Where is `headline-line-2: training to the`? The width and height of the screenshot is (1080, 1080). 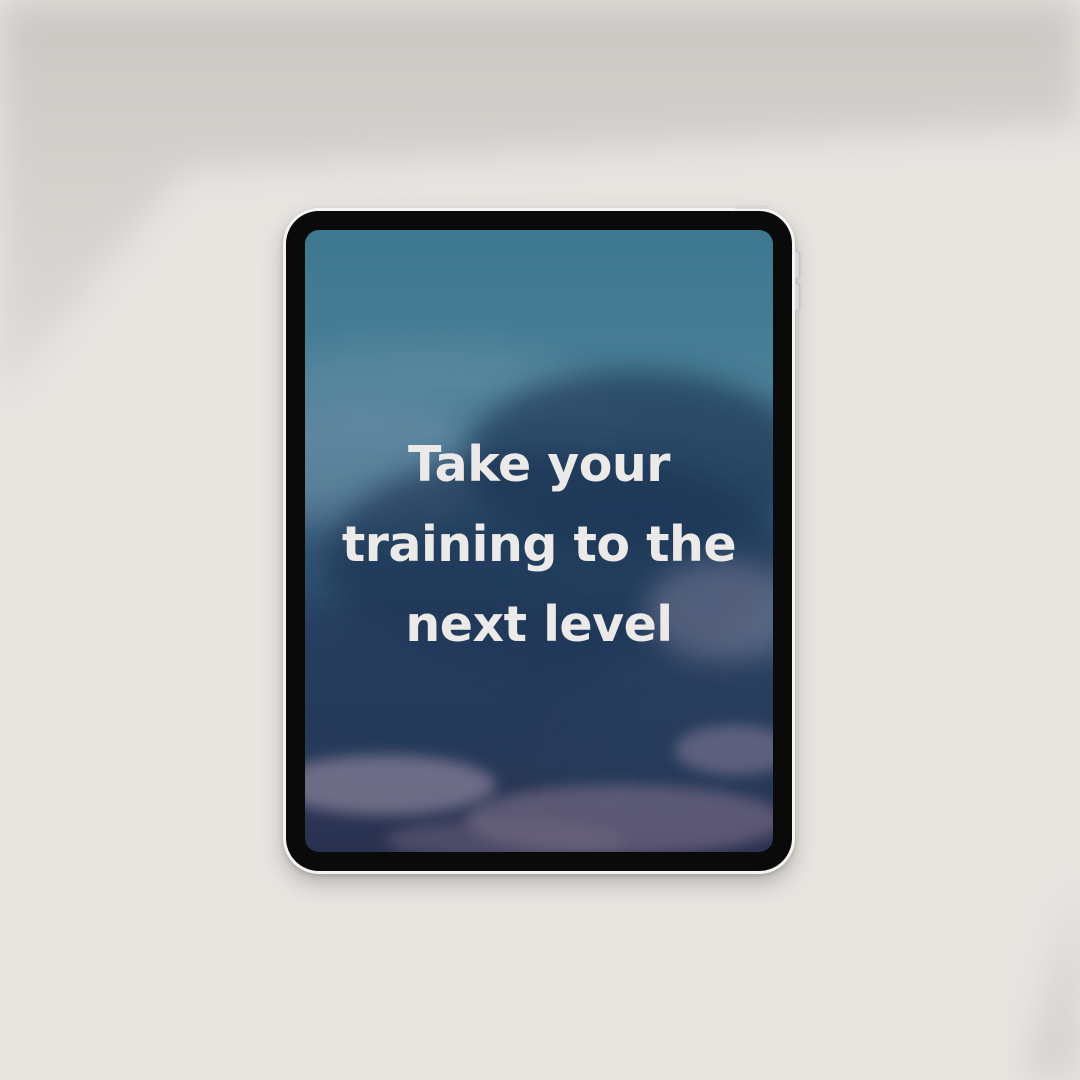 headline-line-2: training to the is located at coordinates (539, 544).